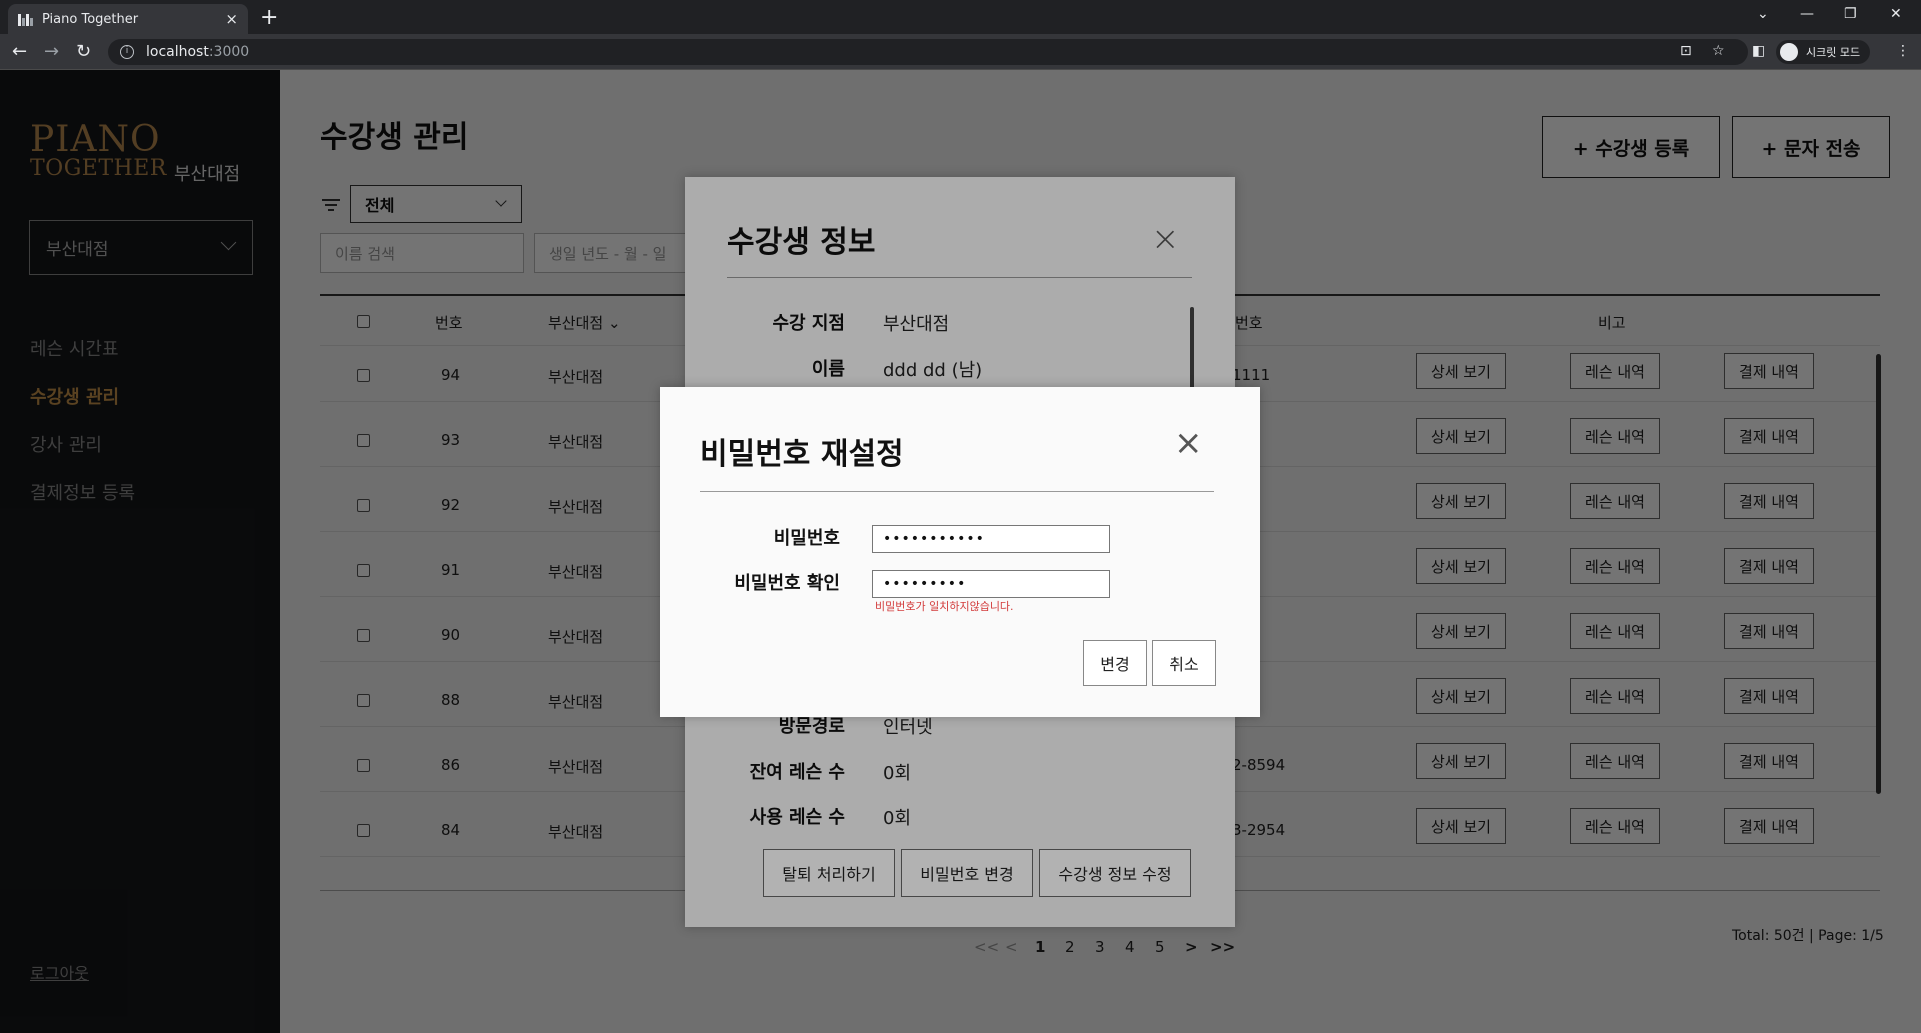 This screenshot has width=1921, height=1033. I want to click on close-icon: ×, so click(1188, 443).